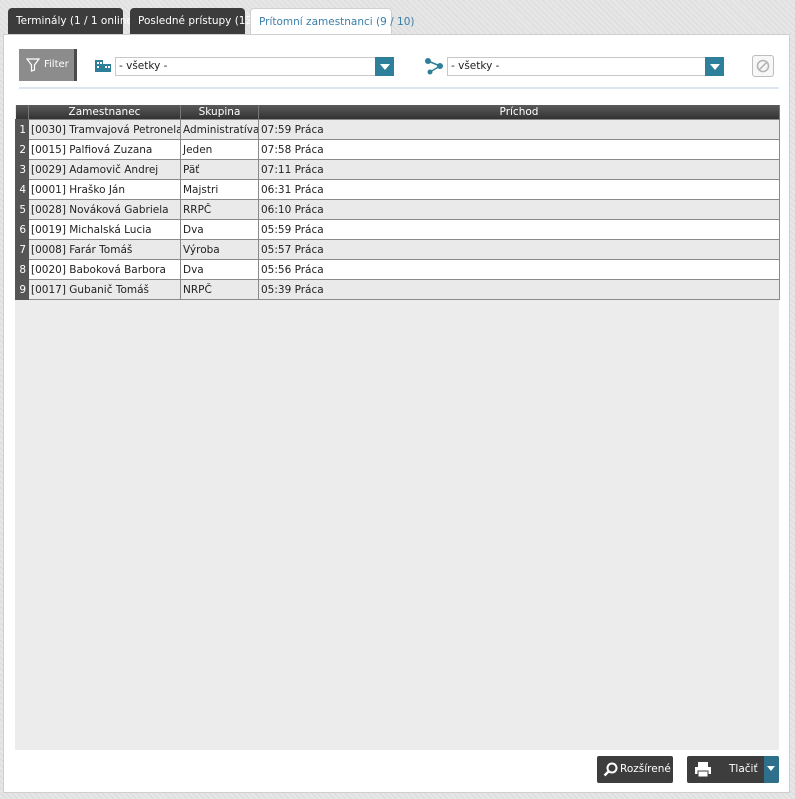  Describe the element at coordinates (22, 112) in the screenshot. I see `row-number-header` at that location.